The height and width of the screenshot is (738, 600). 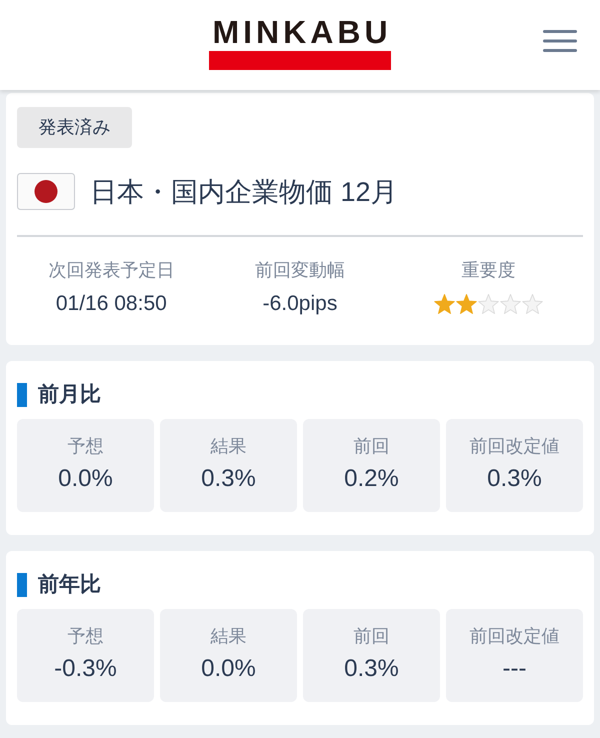 What do you see at coordinates (69, 585) in the screenshot?
I see `section-heading: 前年比` at bounding box center [69, 585].